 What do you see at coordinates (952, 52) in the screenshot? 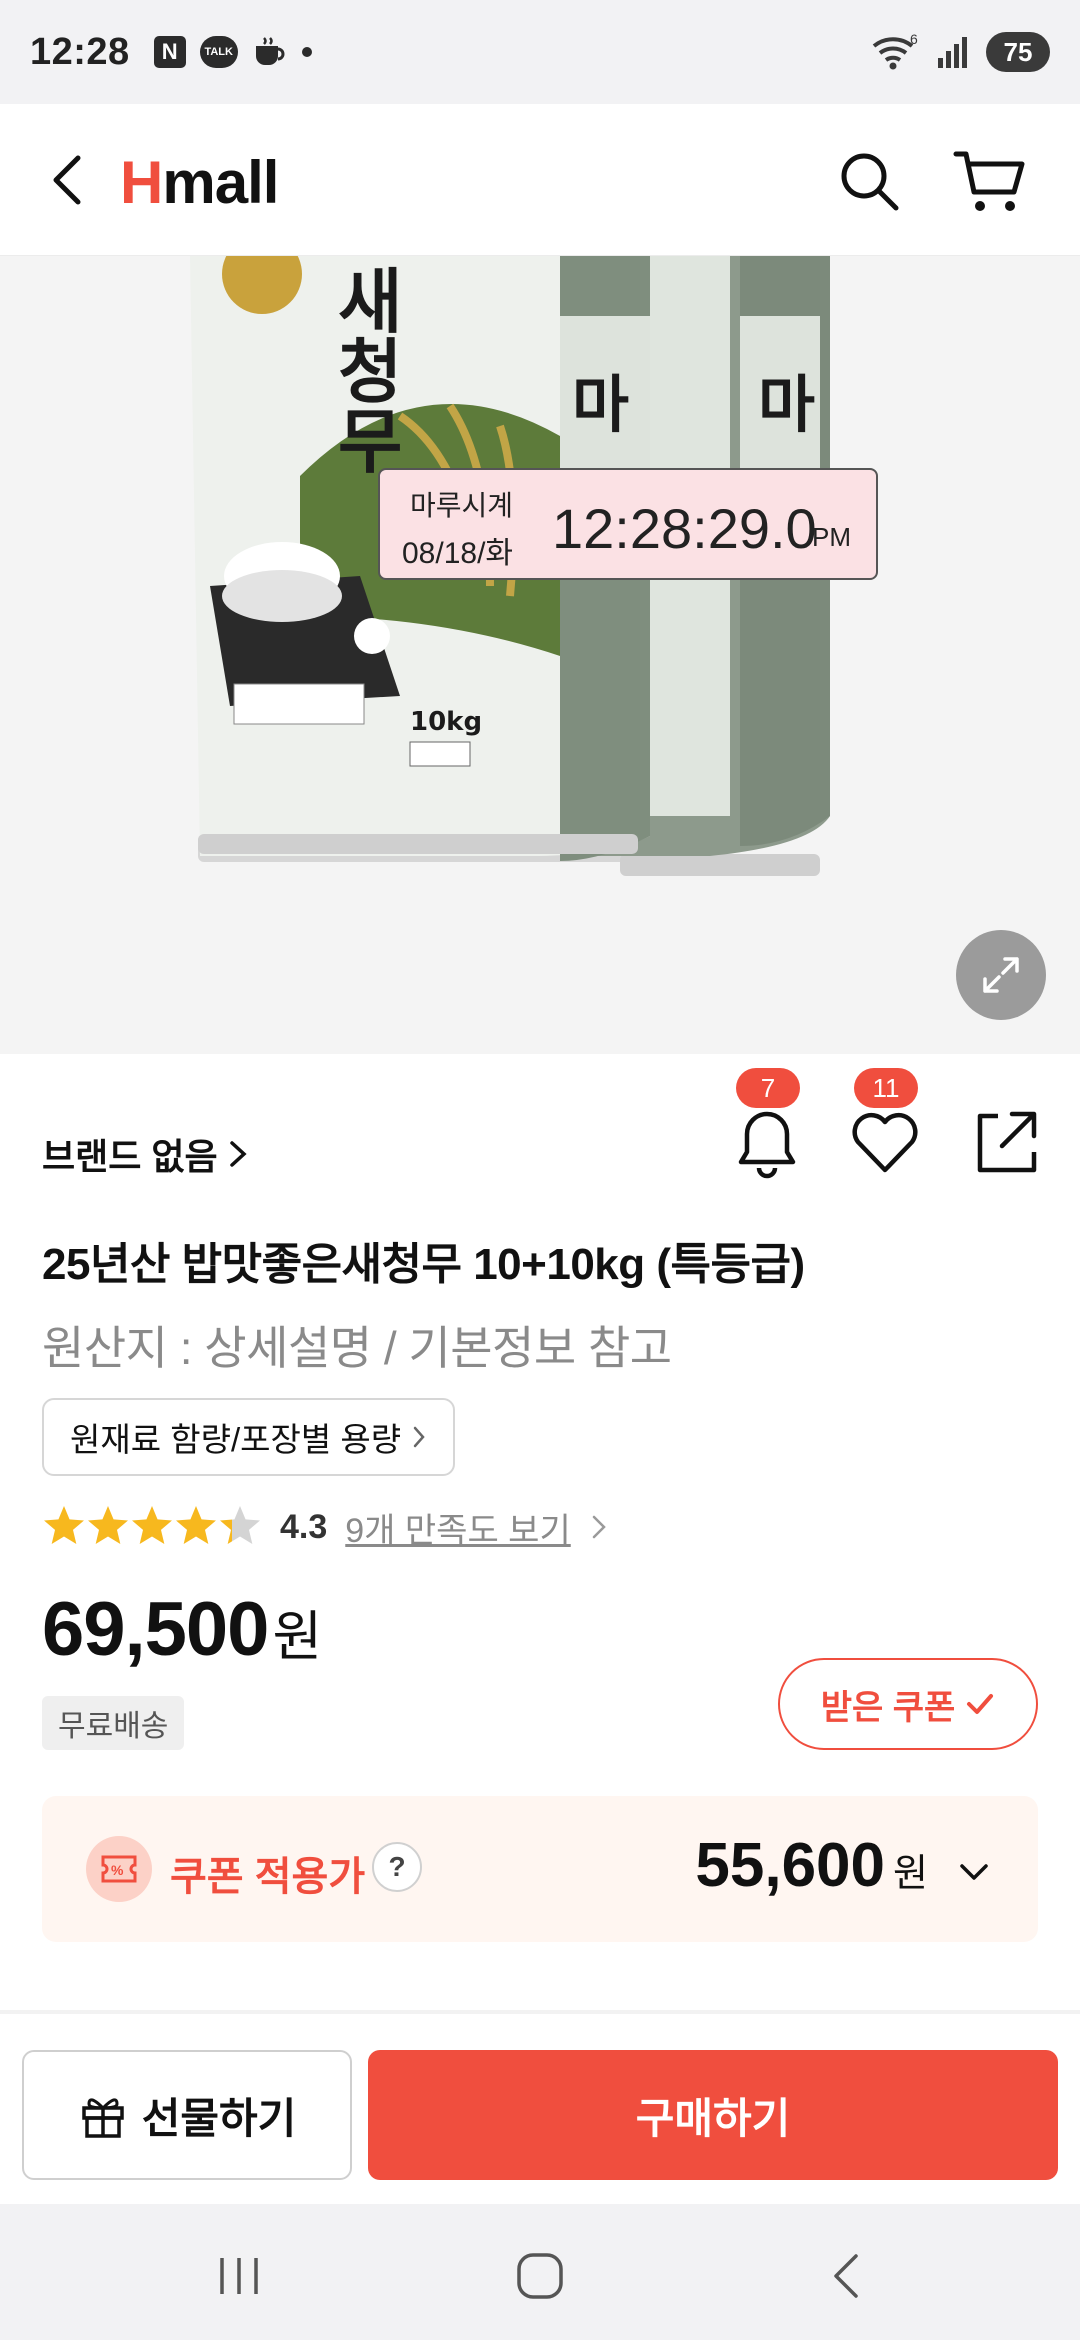
I see `signal-icon` at bounding box center [952, 52].